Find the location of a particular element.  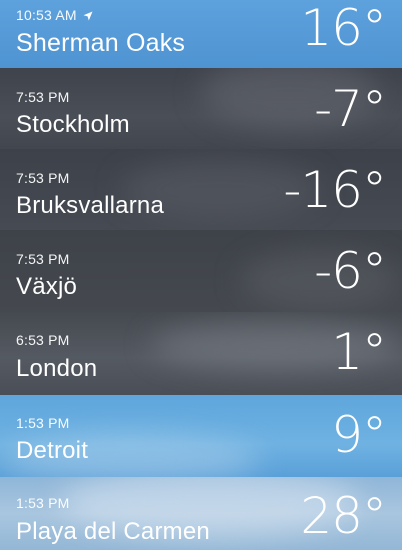

city-name: Playa del Carmen is located at coordinates (113, 531).